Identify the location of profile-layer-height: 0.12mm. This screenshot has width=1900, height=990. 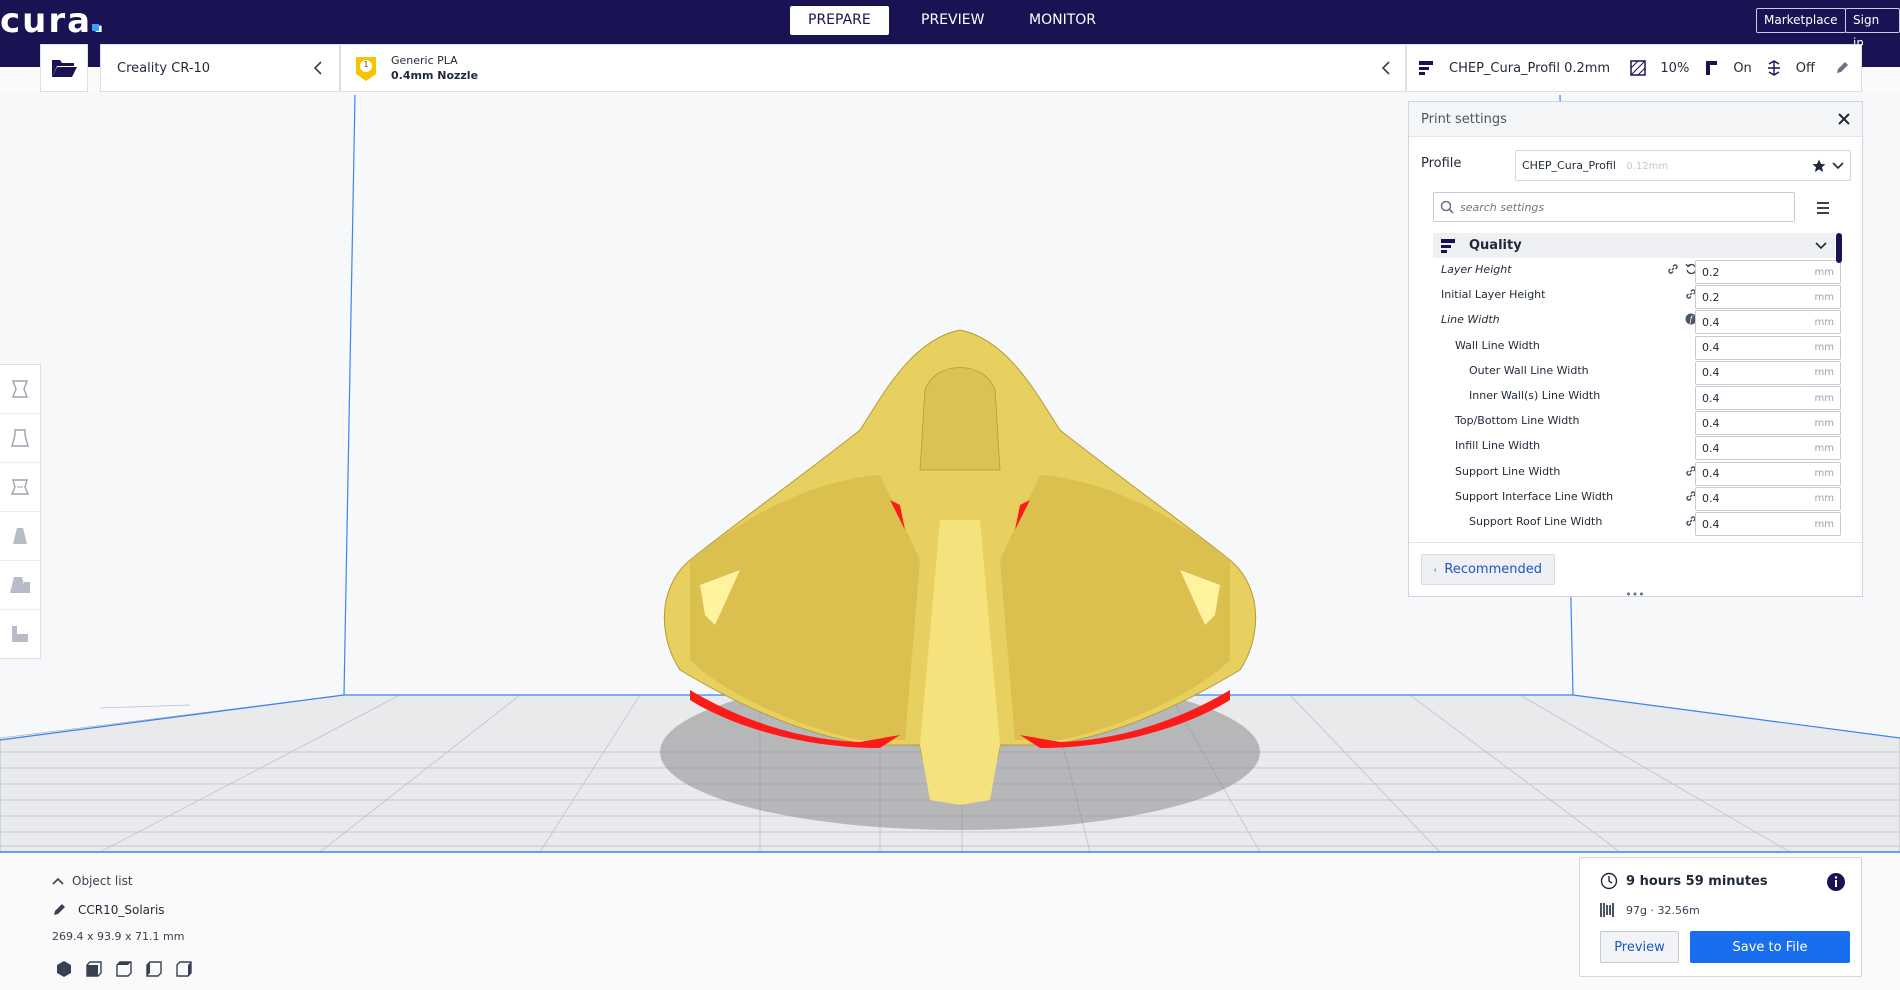
(1647, 166).